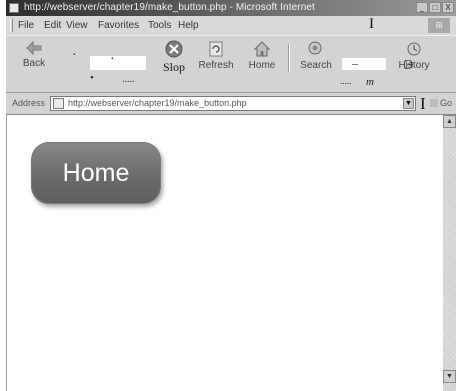 The height and width of the screenshot is (391, 456). What do you see at coordinates (414, 65) in the screenshot?
I see `history-label: History` at bounding box center [414, 65].